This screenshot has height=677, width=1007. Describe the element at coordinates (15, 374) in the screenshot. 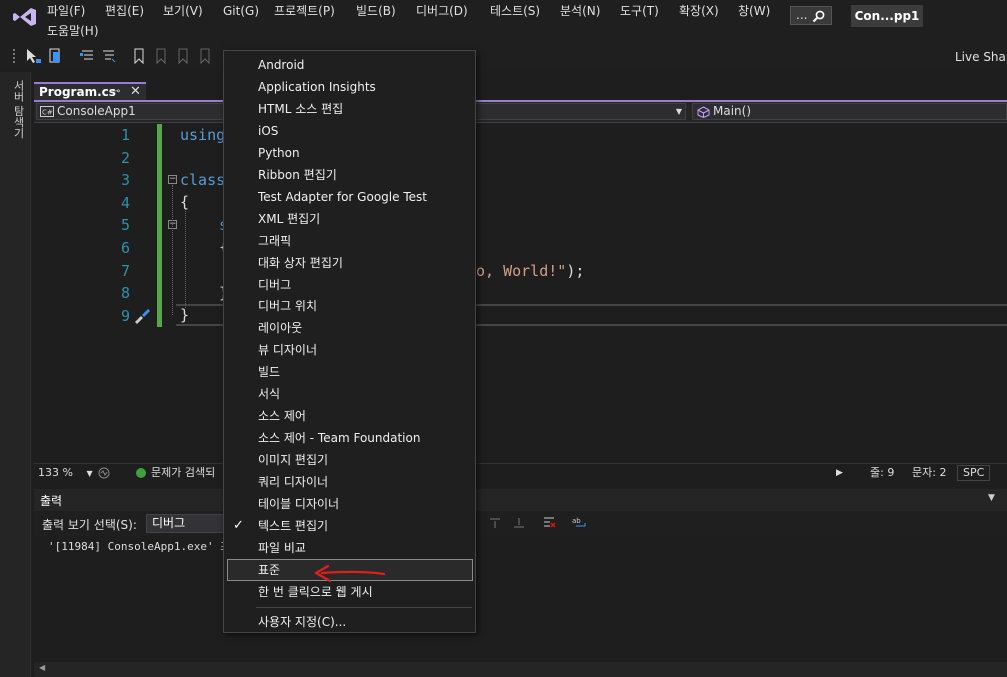

I see `left-tool-rail: 서버 탐색기` at that location.